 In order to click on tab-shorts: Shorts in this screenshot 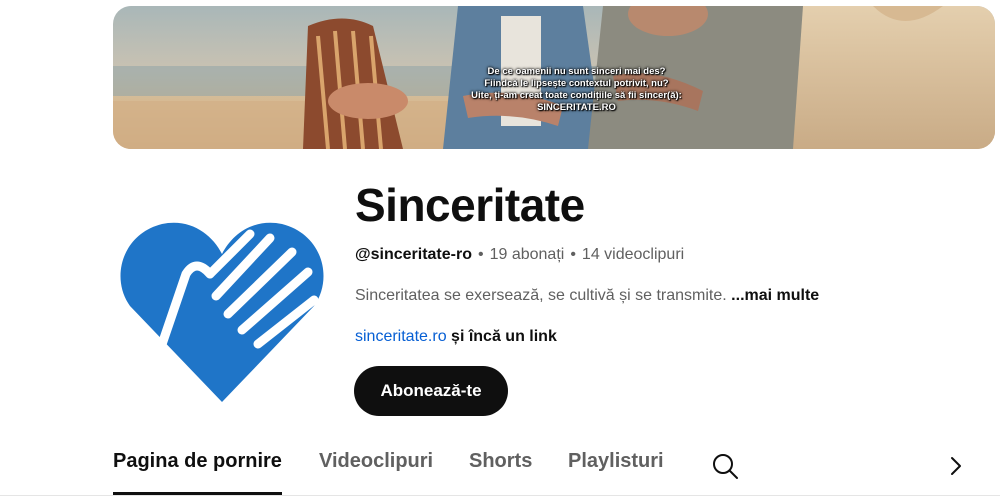, I will do `click(500, 472)`.